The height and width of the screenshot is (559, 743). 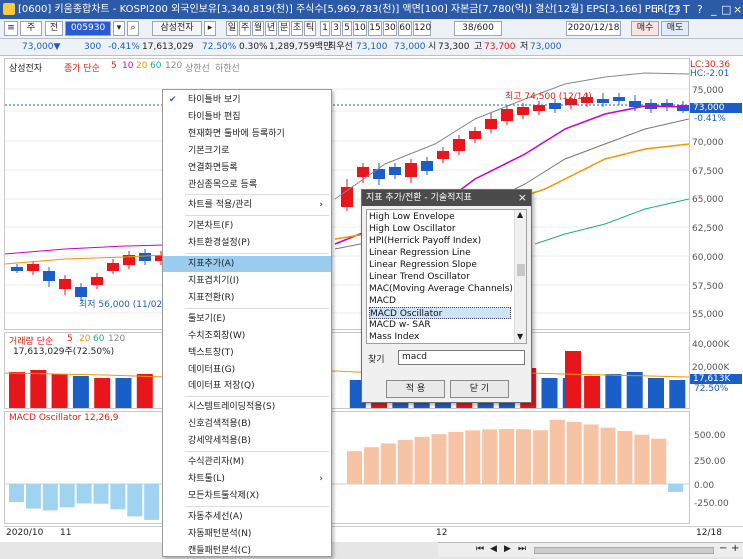 I want to click on scroll-up-icon: ▲, so click(x=520, y=214).